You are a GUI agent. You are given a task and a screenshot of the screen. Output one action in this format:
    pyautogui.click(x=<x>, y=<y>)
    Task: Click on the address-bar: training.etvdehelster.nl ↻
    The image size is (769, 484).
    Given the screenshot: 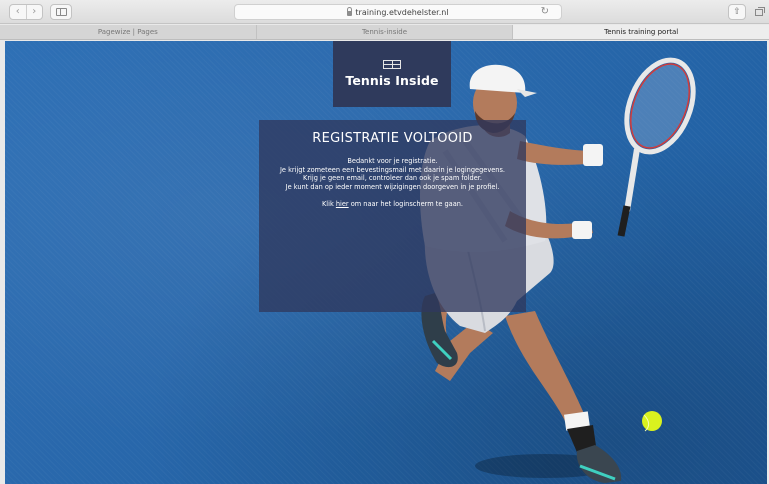 What is the action you would take?
    pyautogui.click(x=398, y=12)
    